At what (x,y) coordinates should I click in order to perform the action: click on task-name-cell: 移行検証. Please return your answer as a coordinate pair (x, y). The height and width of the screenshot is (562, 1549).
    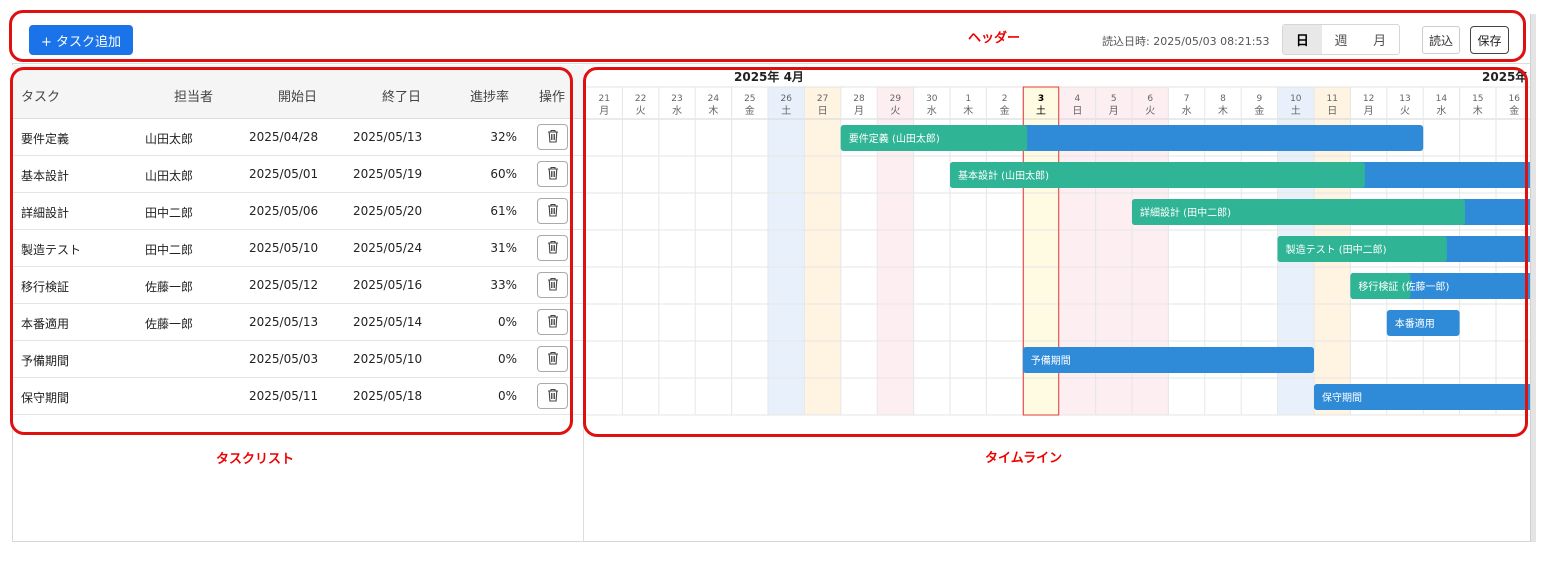
    Looking at the image, I should click on (45, 287).